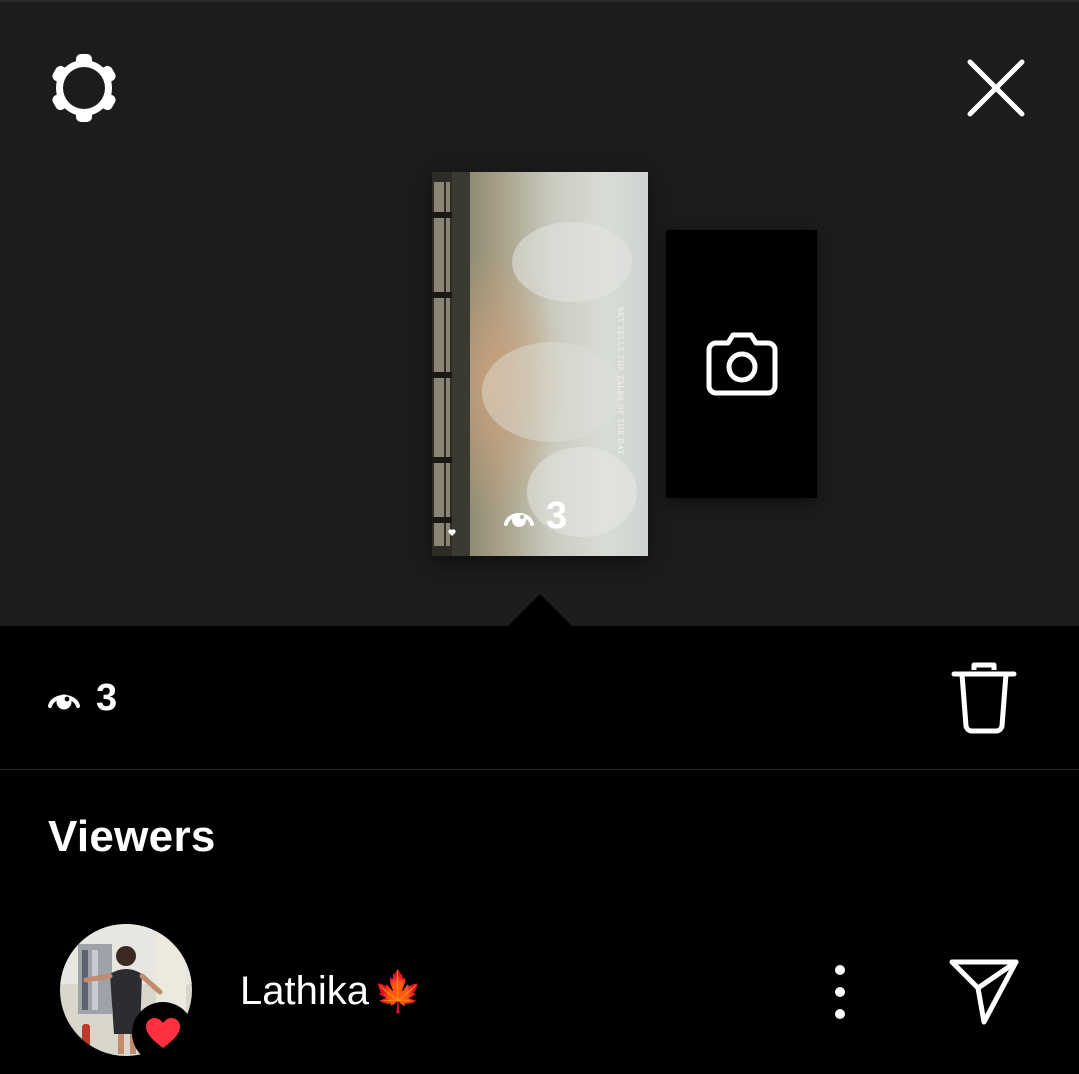 The image size is (1079, 1074). What do you see at coordinates (304, 990) in the screenshot?
I see `viewer-name-text: Lathika` at bounding box center [304, 990].